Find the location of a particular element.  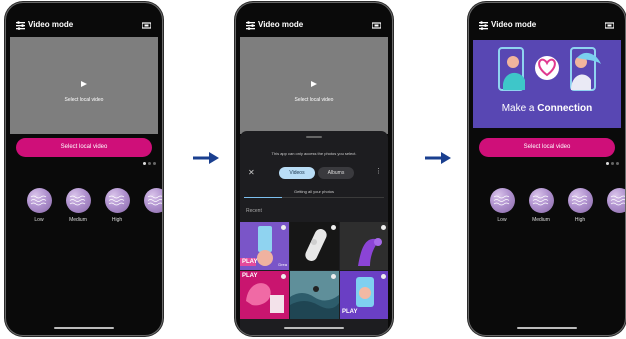

loading-progress-bar is located at coordinates (314, 197).